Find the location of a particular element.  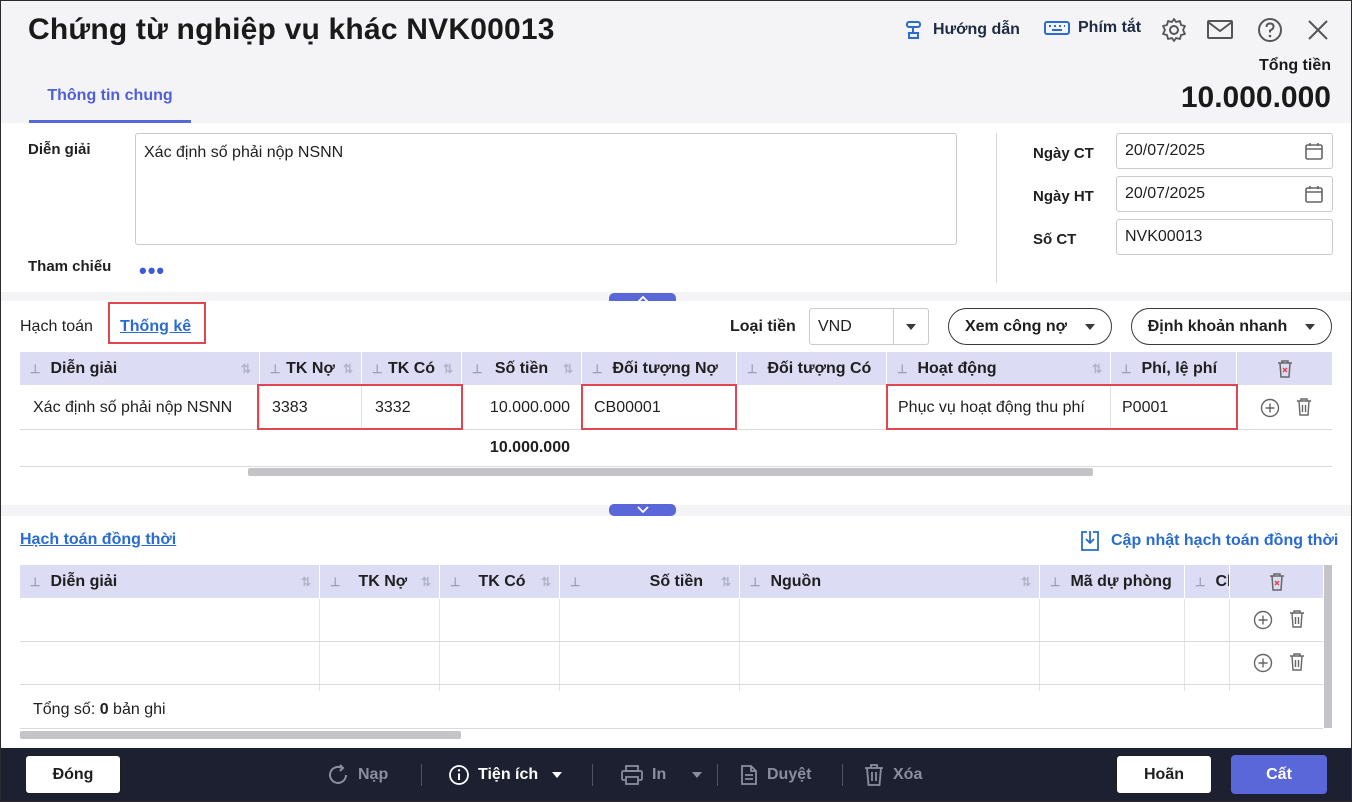

view-debt-label: Xem công nợ is located at coordinates (1016, 326).